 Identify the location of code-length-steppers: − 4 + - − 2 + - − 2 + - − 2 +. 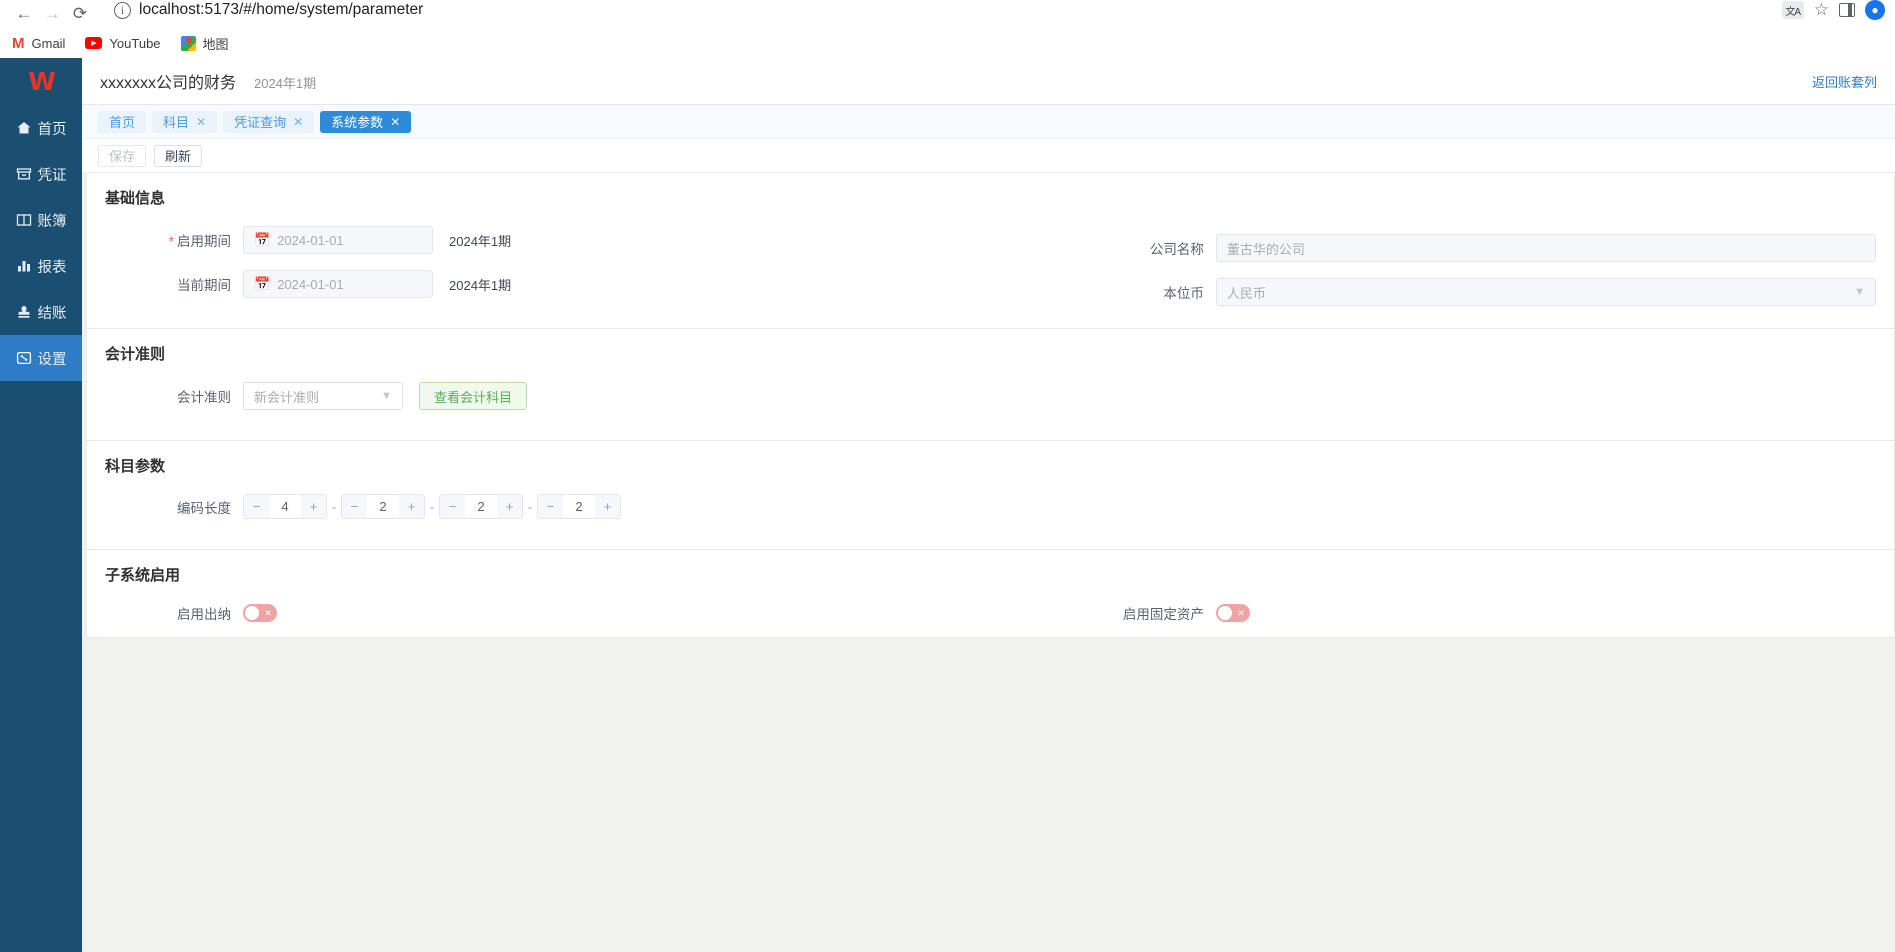
(432, 506).